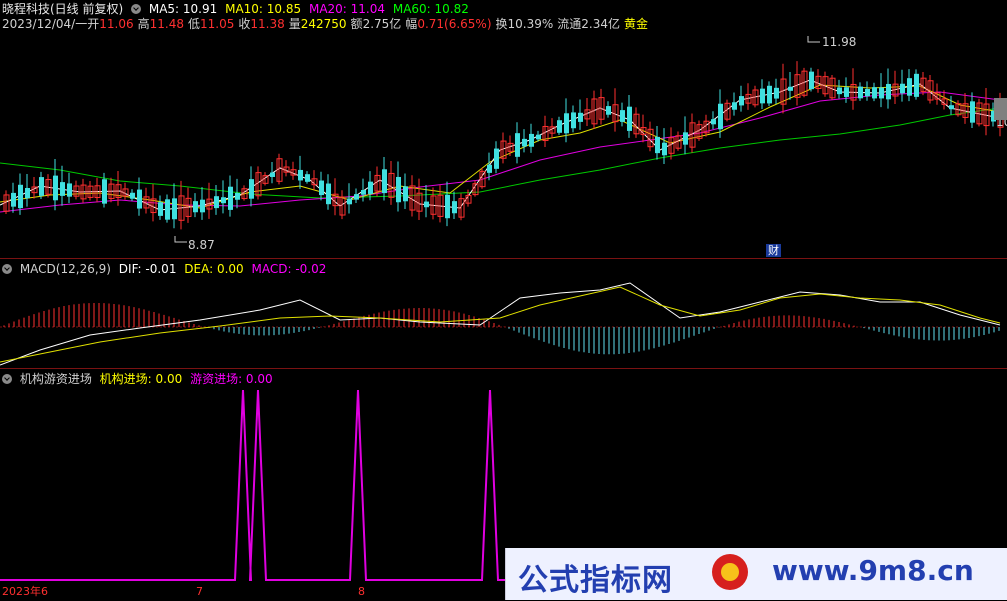 This screenshot has height=601, width=1007. Describe the element at coordinates (1000, 109) in the screenshot. I see `right-scroll-handle` at that location.